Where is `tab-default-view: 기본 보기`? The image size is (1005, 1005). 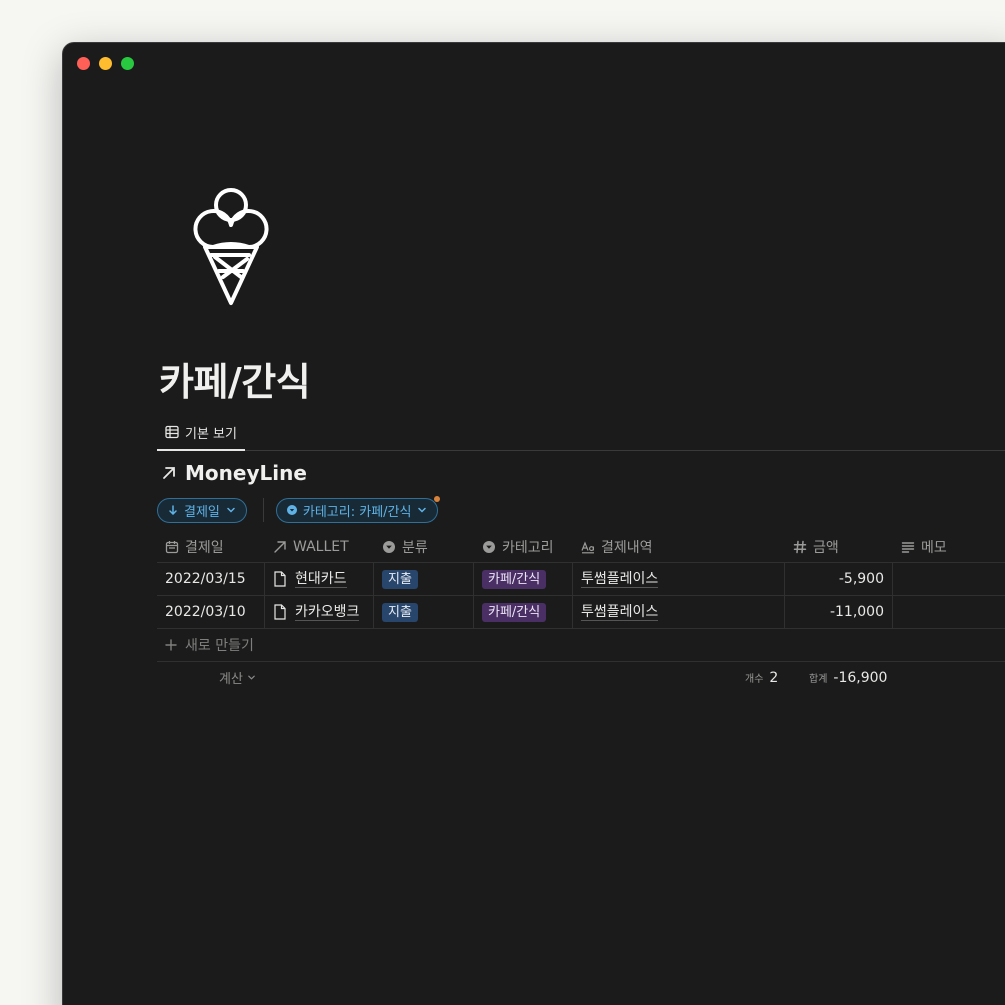 tab-default-view: 기본 보기 is located at coordinates (201, 433).